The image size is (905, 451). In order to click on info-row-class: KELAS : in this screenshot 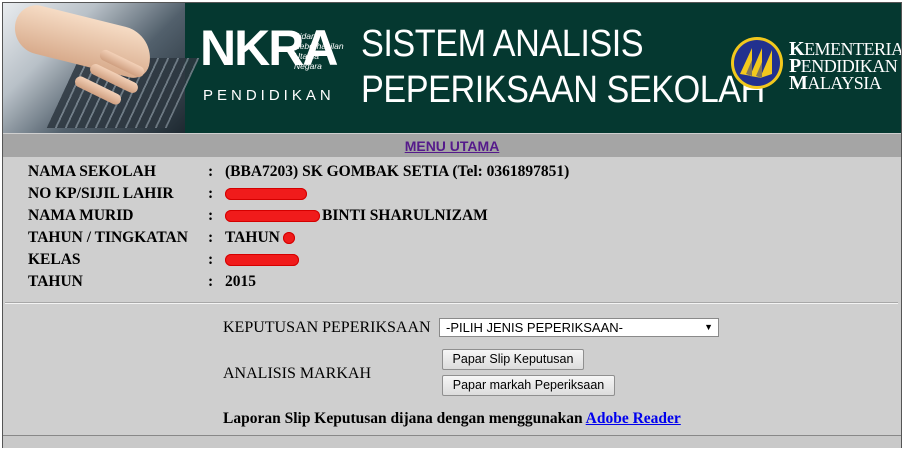, I will do `click(298, 262)`.